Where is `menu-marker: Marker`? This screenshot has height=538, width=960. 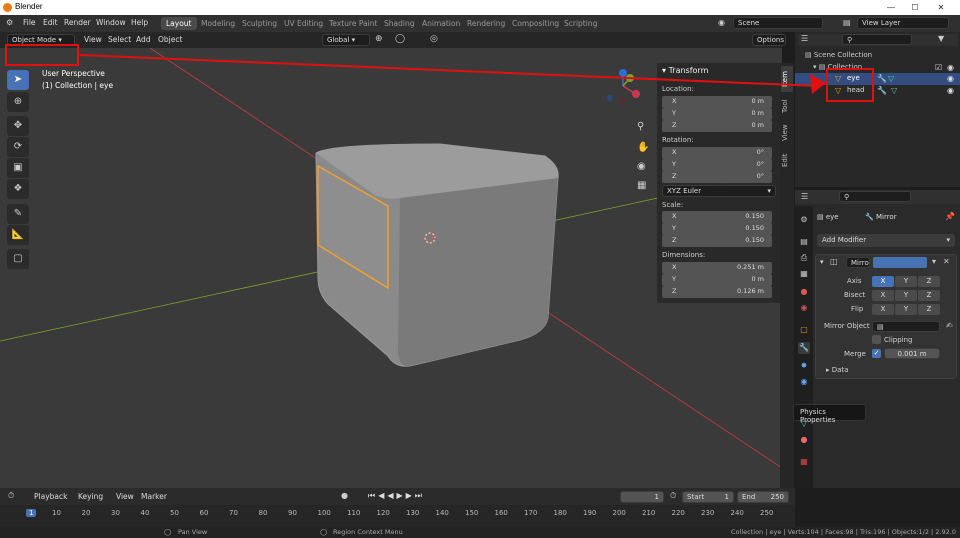 menu-marker: Marker is located at coordinates (154, 496).